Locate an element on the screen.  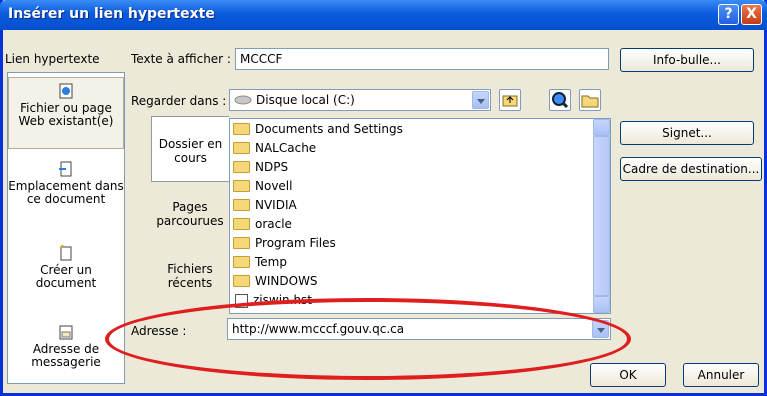
nav-place-in-document-label: Emplacement dans ce document is located at coordinates (66, 192).